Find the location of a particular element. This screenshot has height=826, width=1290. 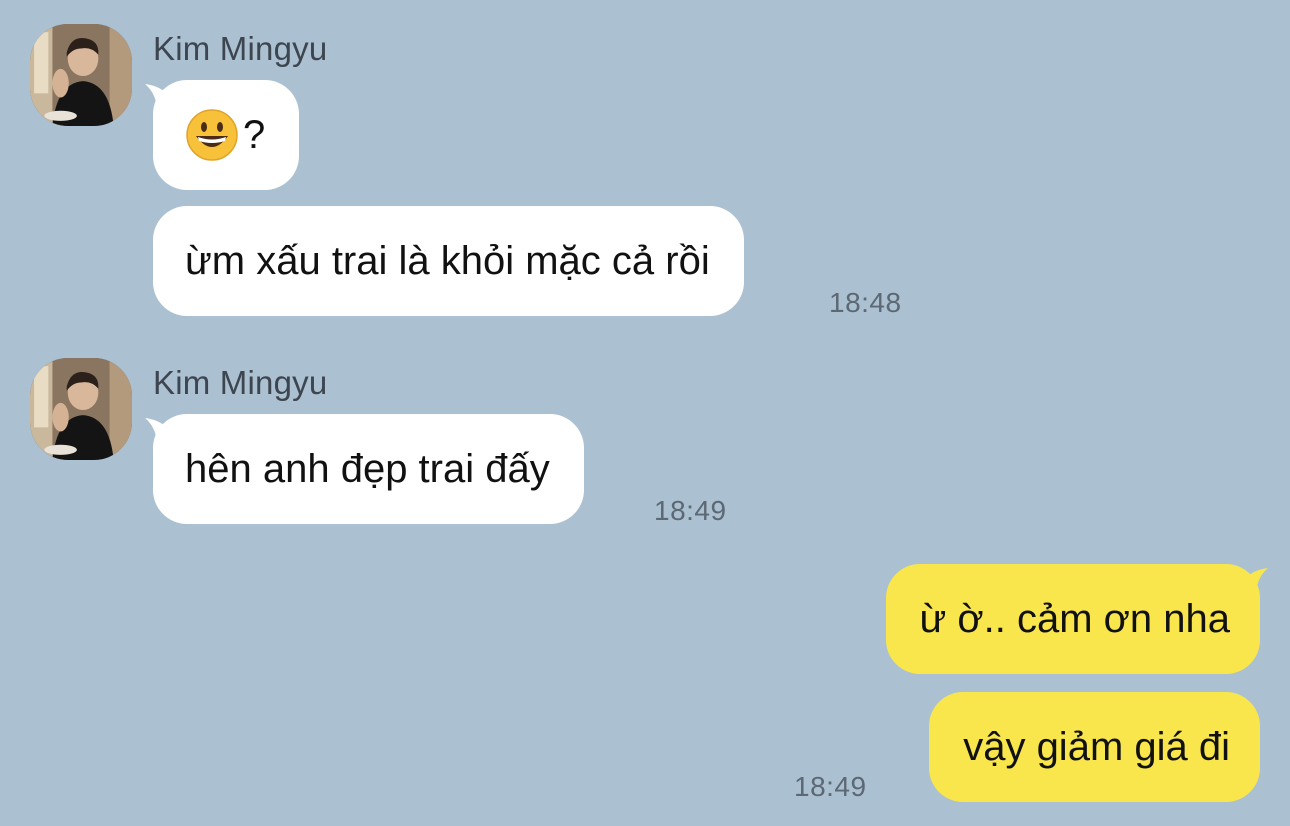

message-text: ừm xấu trai là khỏi mặc cả rồi is located at coordinates (447, 260).